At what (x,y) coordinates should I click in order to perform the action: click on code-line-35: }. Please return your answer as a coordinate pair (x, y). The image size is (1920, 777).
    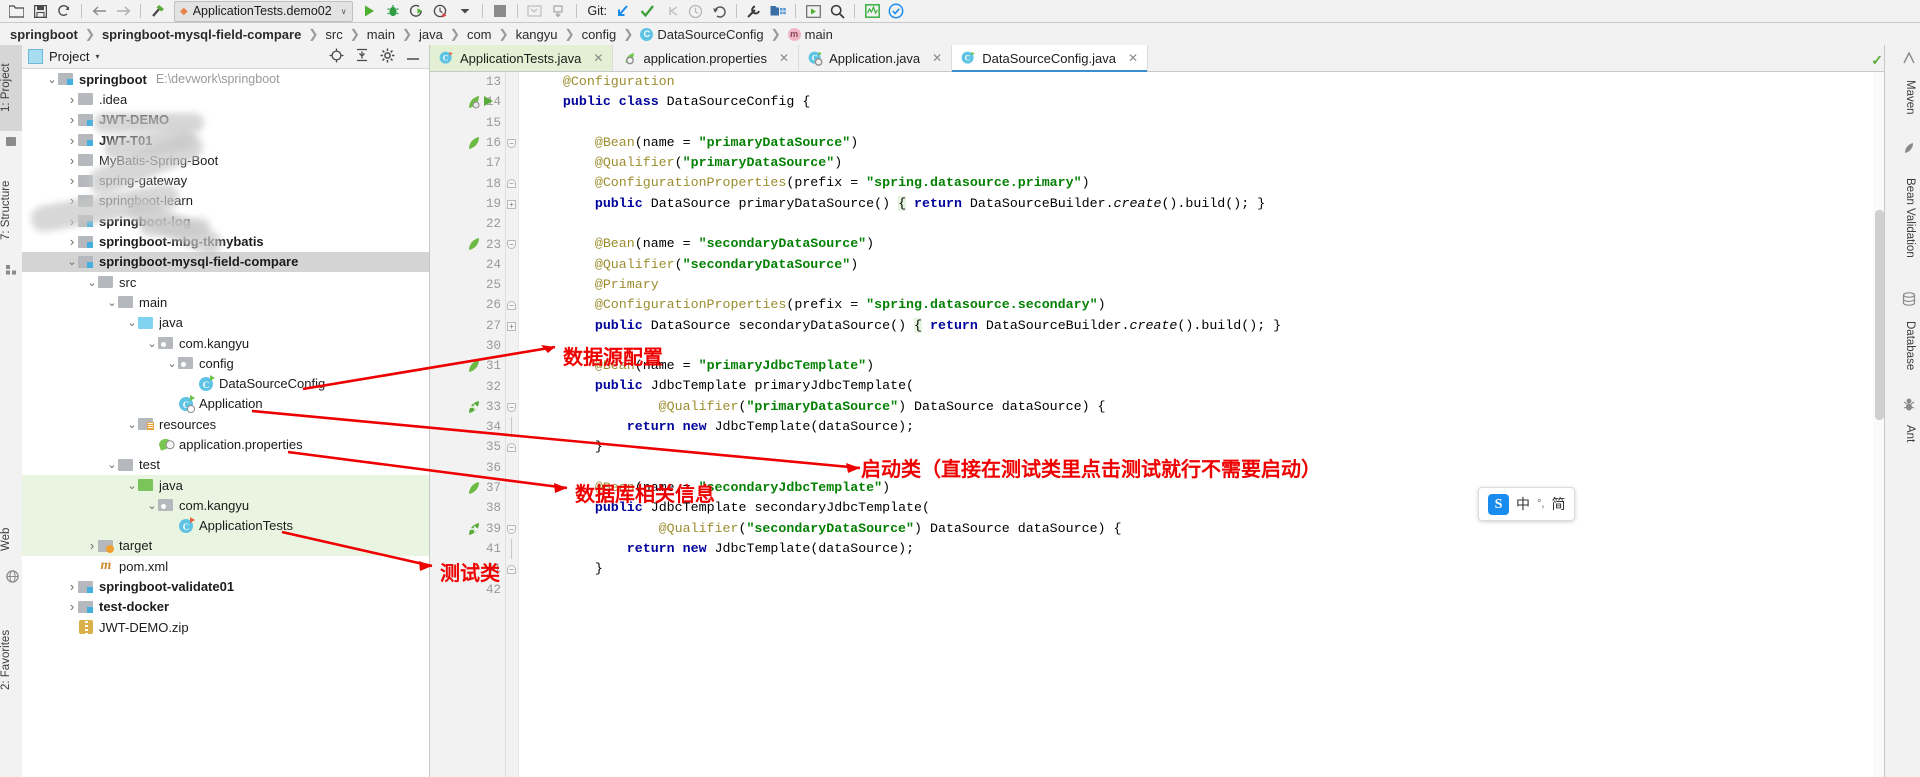
    Looking at the image, I should click on (1202, 447).